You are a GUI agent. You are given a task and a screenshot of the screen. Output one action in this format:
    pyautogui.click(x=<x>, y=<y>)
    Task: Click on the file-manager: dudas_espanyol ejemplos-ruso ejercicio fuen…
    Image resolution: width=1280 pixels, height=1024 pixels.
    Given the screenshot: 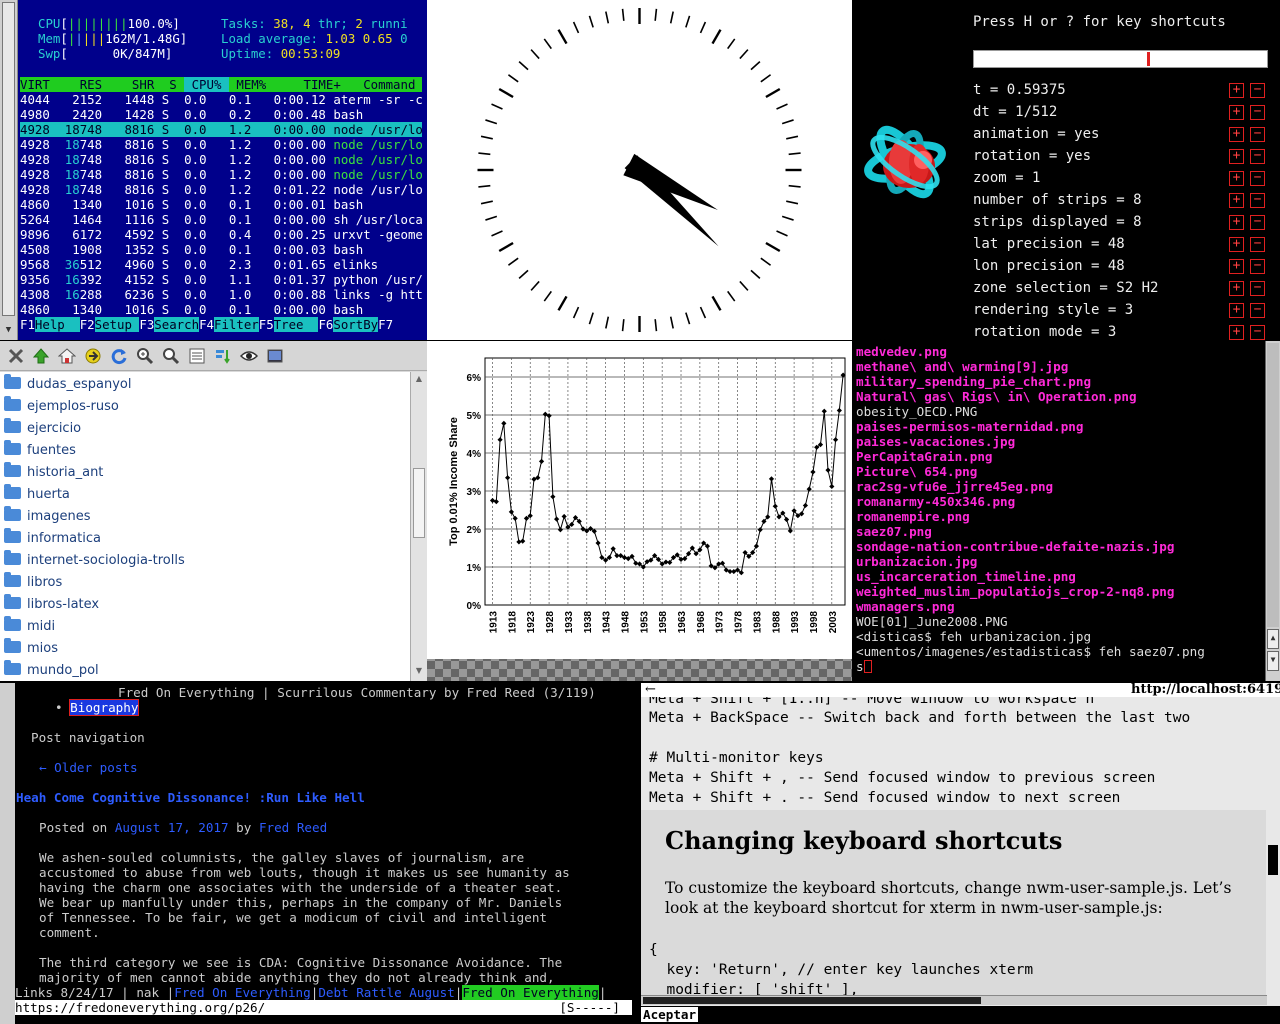 What is the action you would take?
    pyautogui.click(x=213, y=511)
    